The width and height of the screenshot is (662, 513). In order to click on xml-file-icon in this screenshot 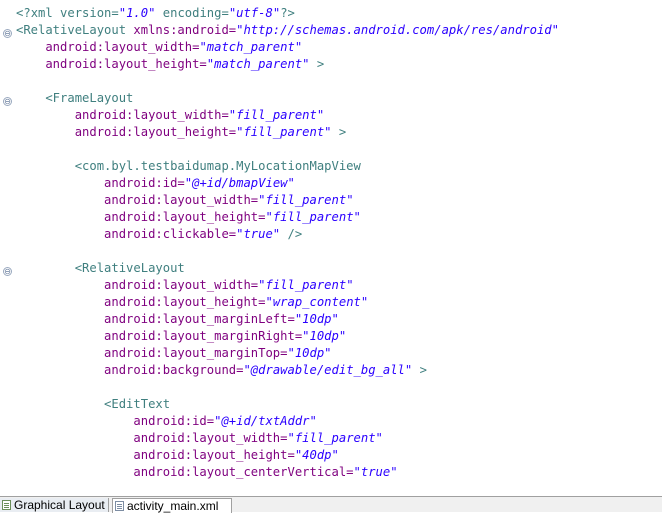, I will do `click(119, 506)`.